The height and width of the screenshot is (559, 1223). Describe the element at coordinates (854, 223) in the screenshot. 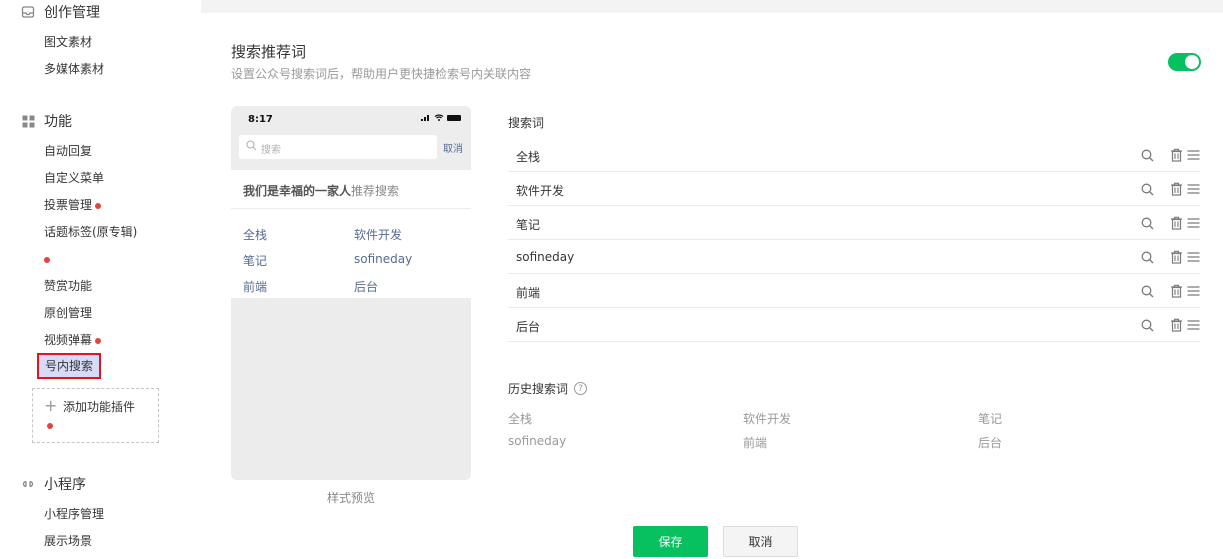

I see `keyword-row: 笔记` at that location.